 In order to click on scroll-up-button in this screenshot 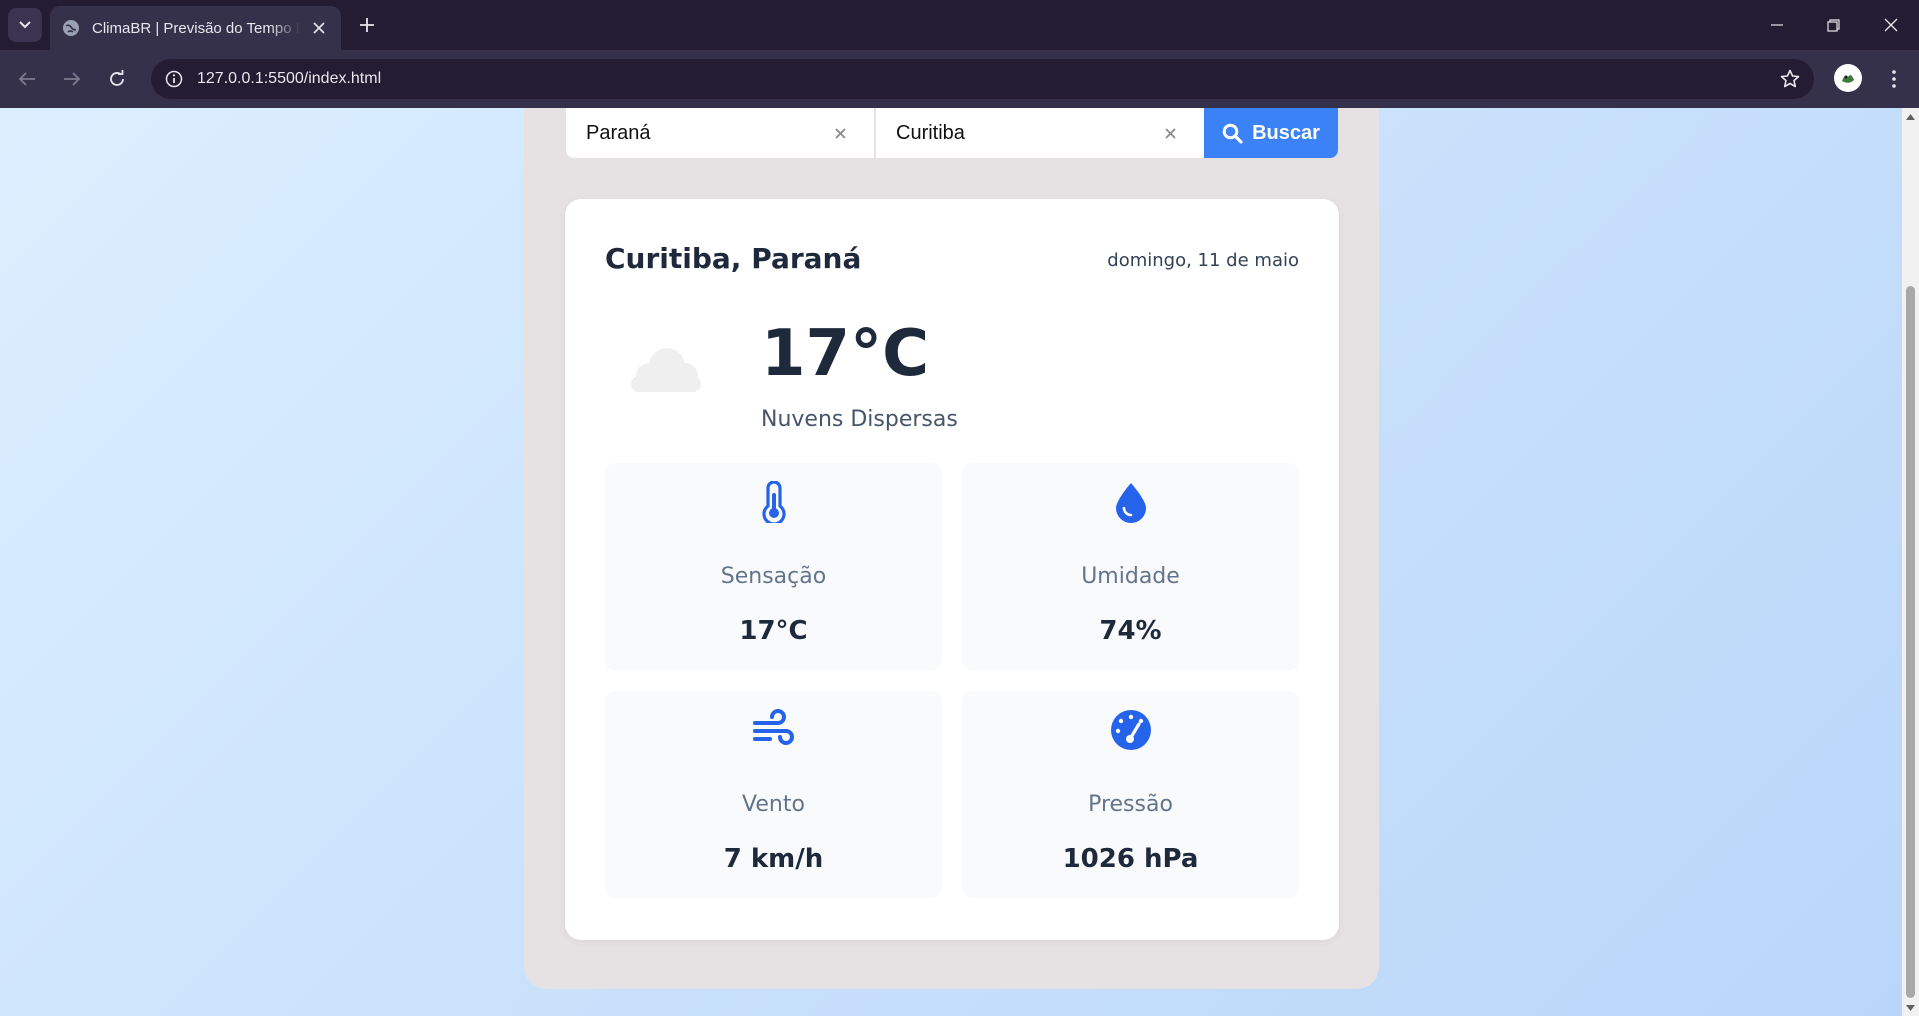, I will do `click(1910, 116)`.